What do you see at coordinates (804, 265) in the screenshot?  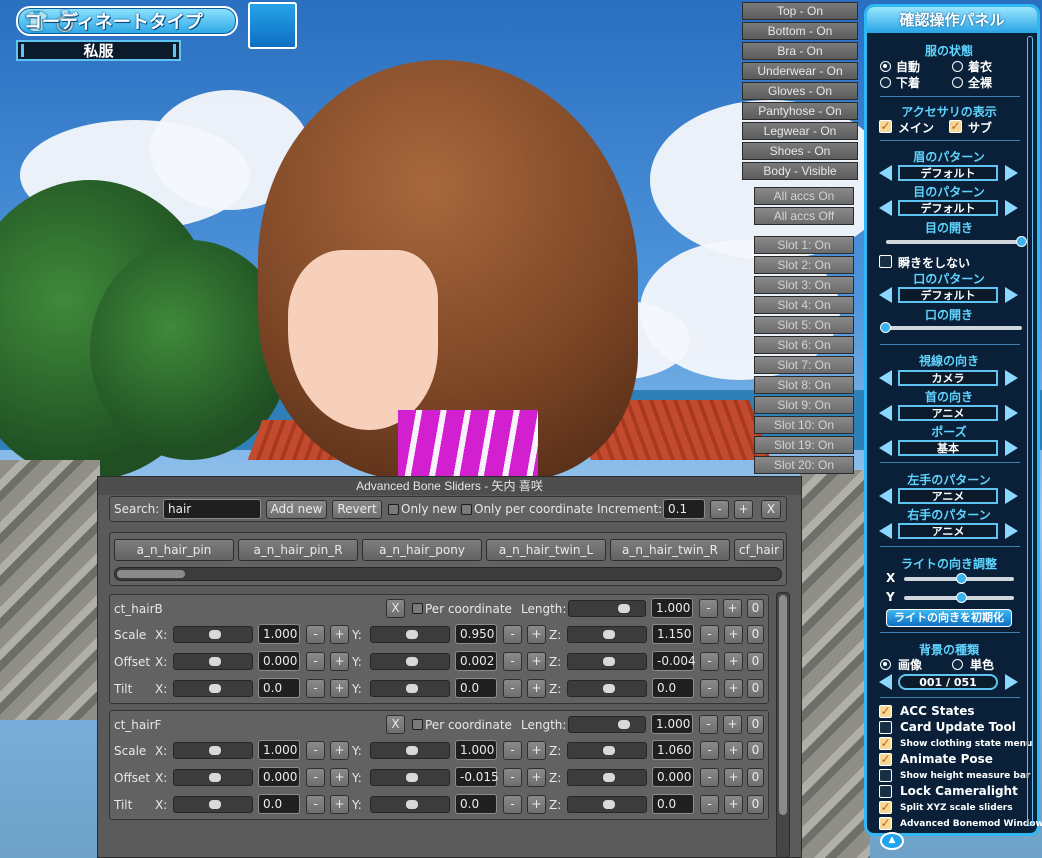 I see `accessory-slot-button: Slot 2: On` at bounding box center [804, 265].